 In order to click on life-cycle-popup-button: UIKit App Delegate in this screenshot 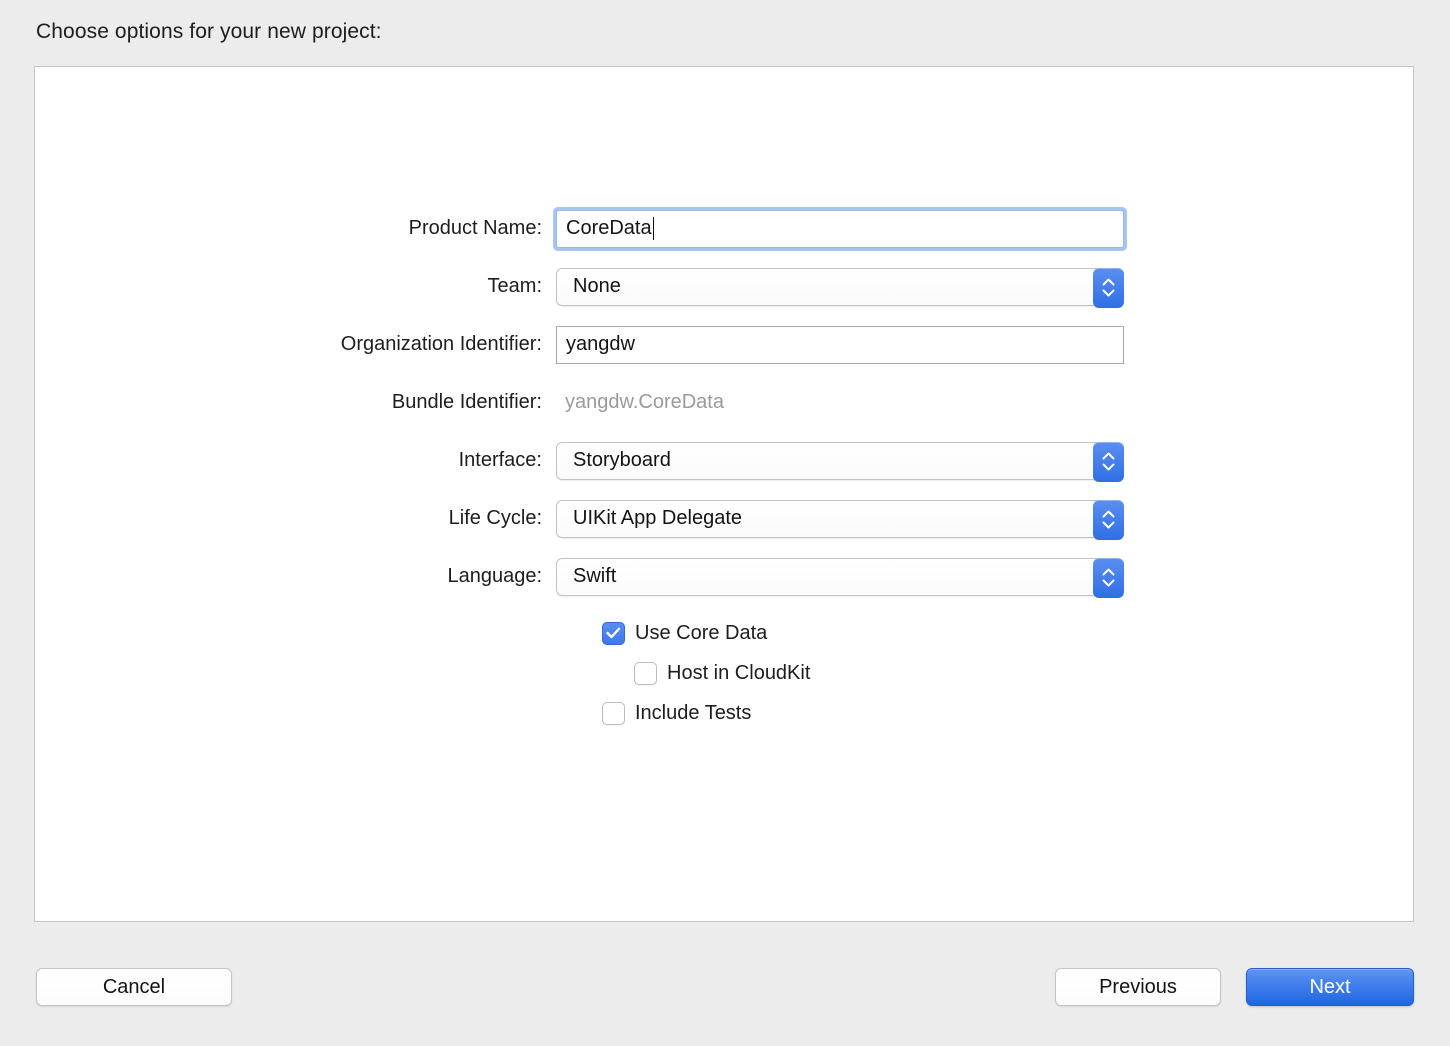, I will do `click(840, 519)`.